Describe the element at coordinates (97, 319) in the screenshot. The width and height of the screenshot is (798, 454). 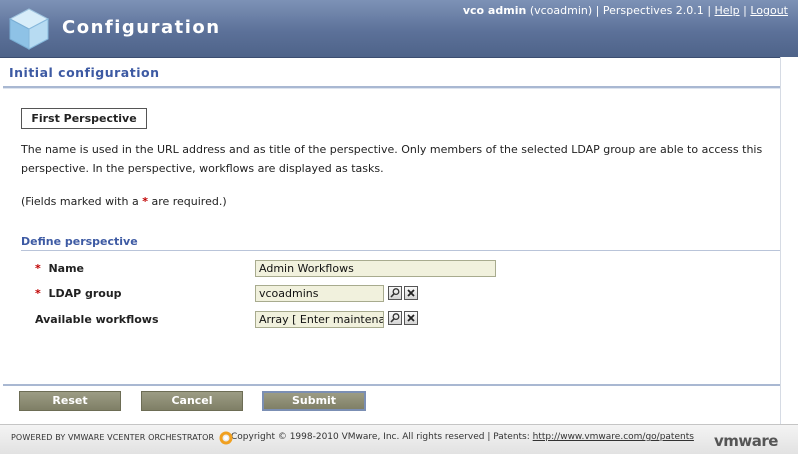
I see `workflows-label: Available workflows` at that location.